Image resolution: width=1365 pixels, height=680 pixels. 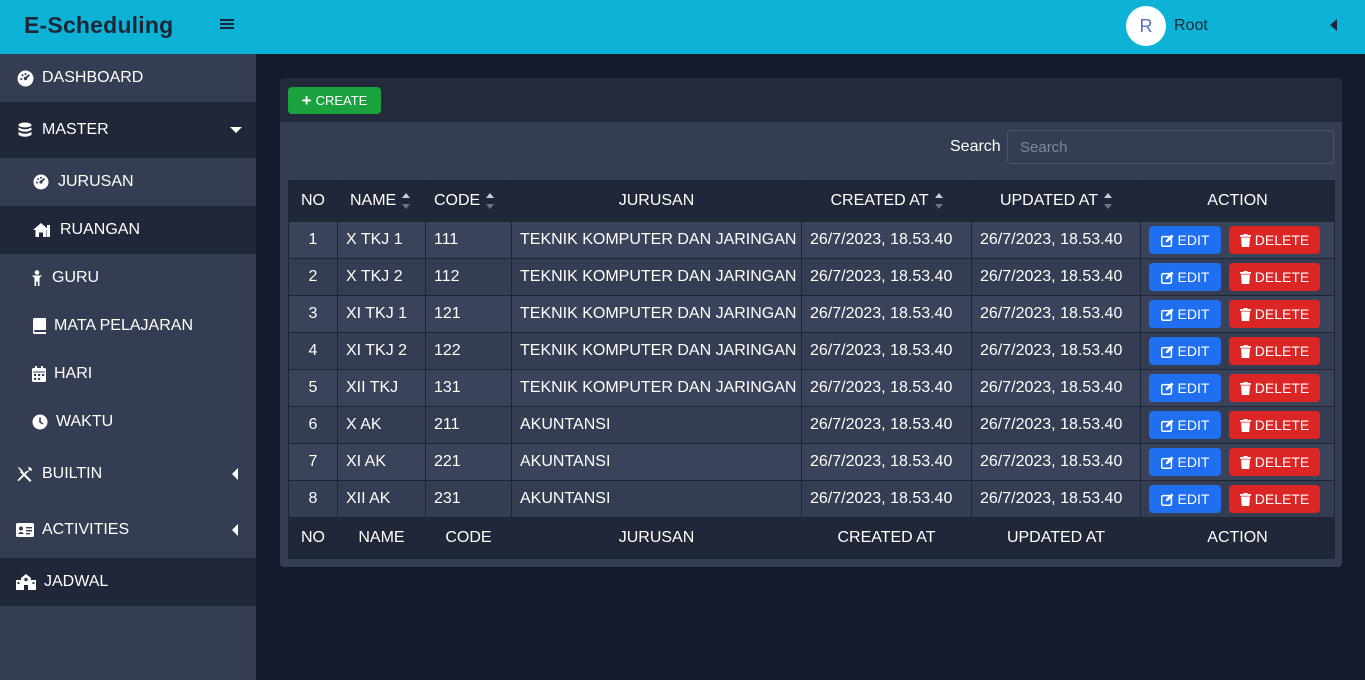 What do you see at coordinates (128, 326) in the screenshot?
I see `sidebar-item-mata-pelajaran: MATA PELAJARAN` at bounding box center [128, 326].